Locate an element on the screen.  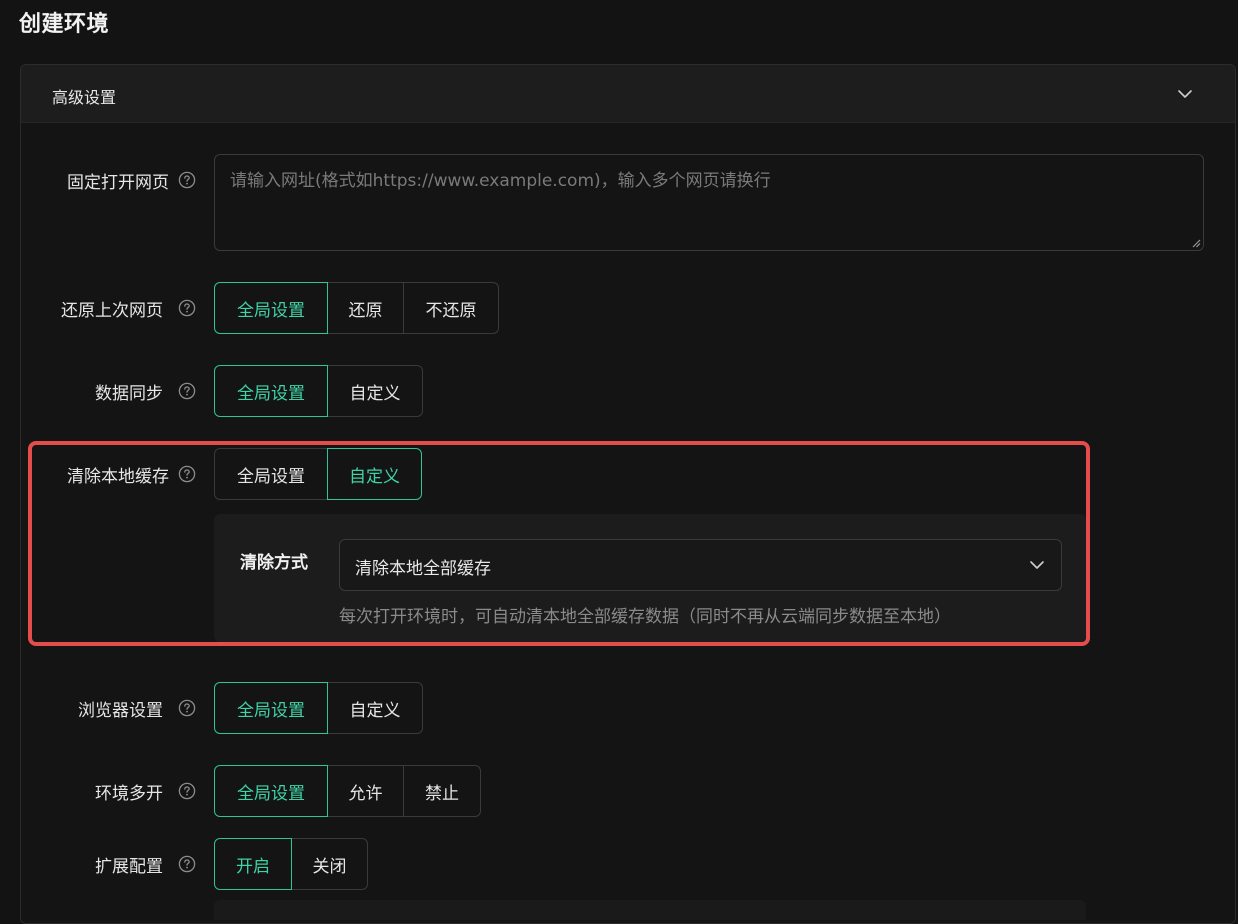
data-sync-option-global: 全局设置 is located at coordinates (271, 391).